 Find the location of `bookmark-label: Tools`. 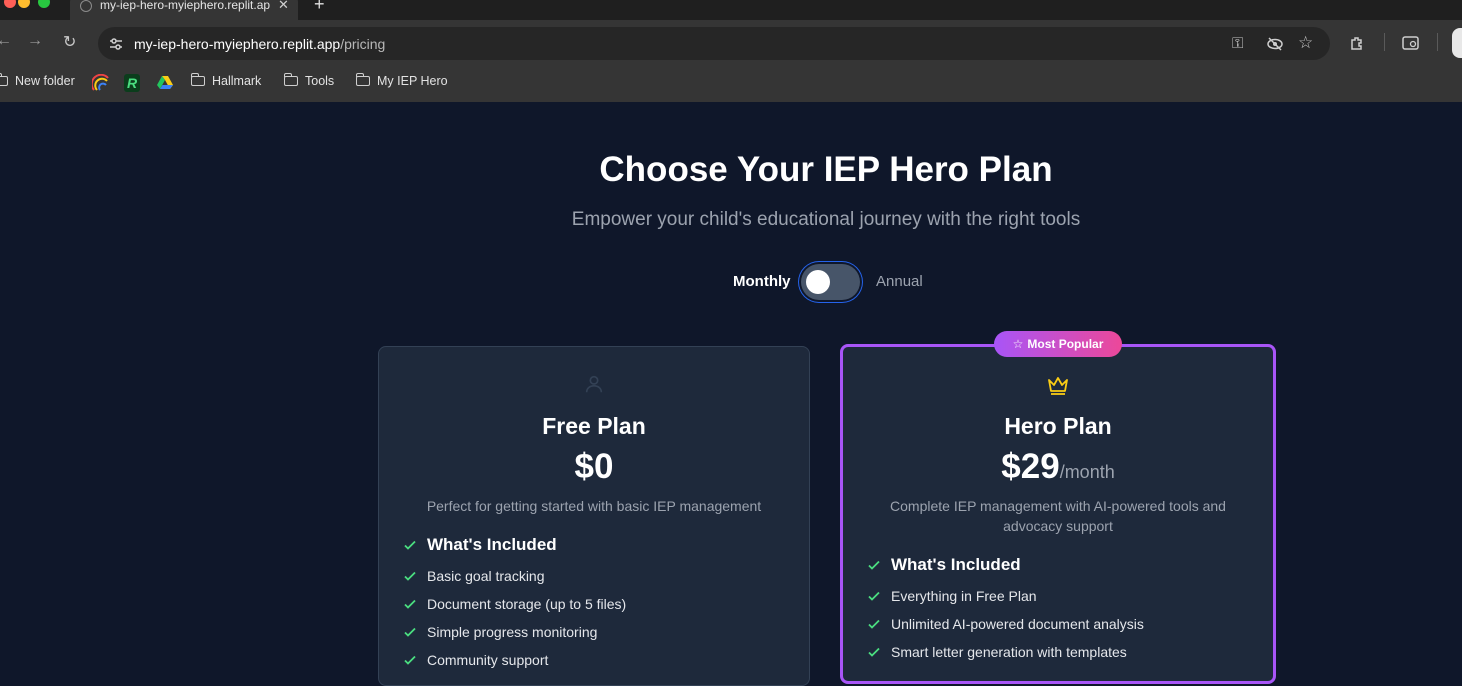

bookmark-label: Tools is located at coordinates (320, 81).